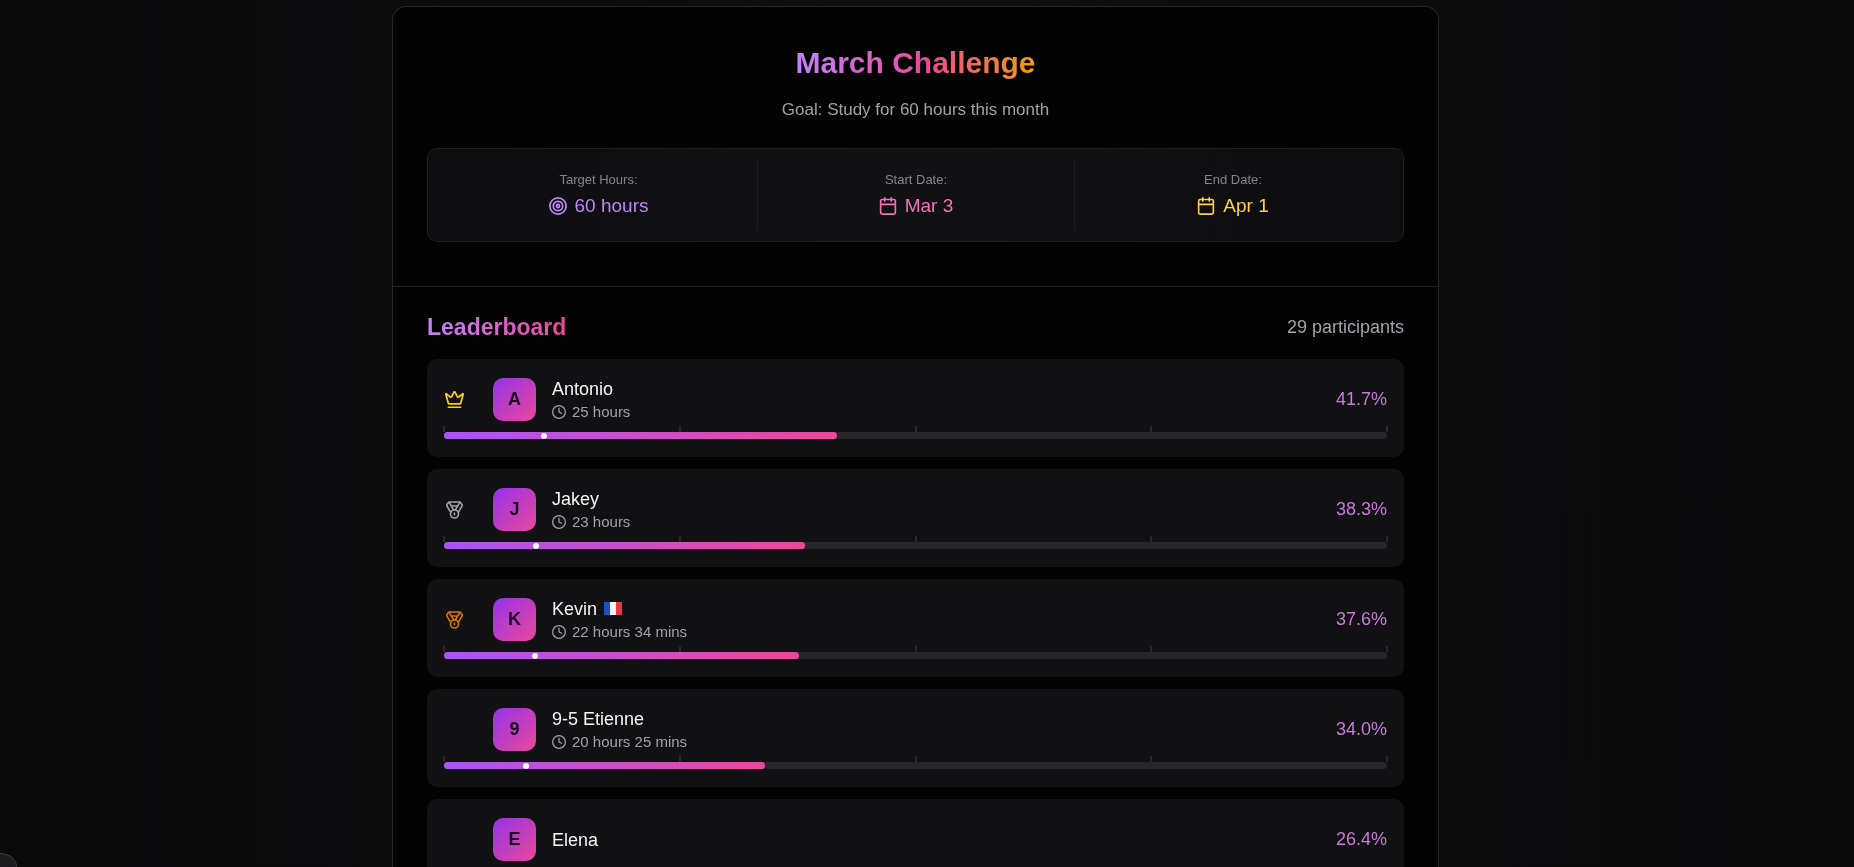  Describe the element at coordinates (514, 399) in the screenshot. I see `avatar: A` at that location.